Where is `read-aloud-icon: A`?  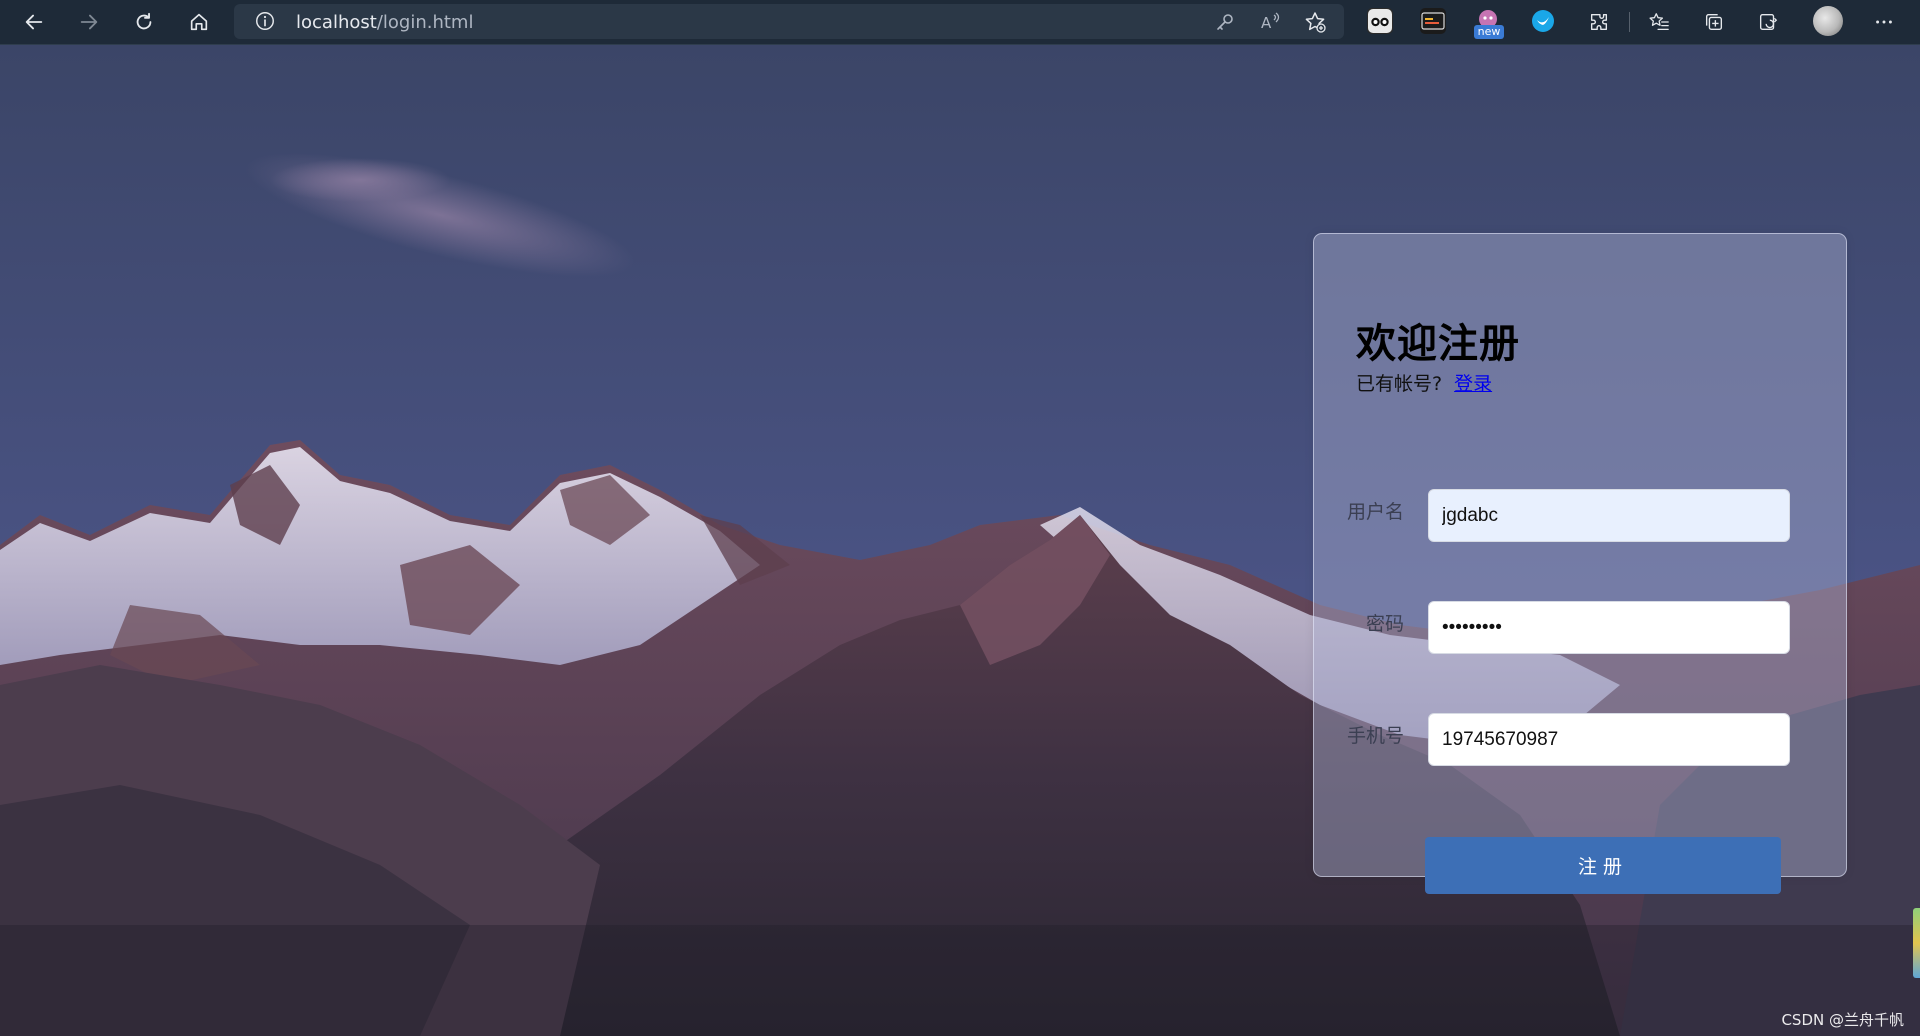
read-aloud-icon: A is located at coordinates (1270, 22).